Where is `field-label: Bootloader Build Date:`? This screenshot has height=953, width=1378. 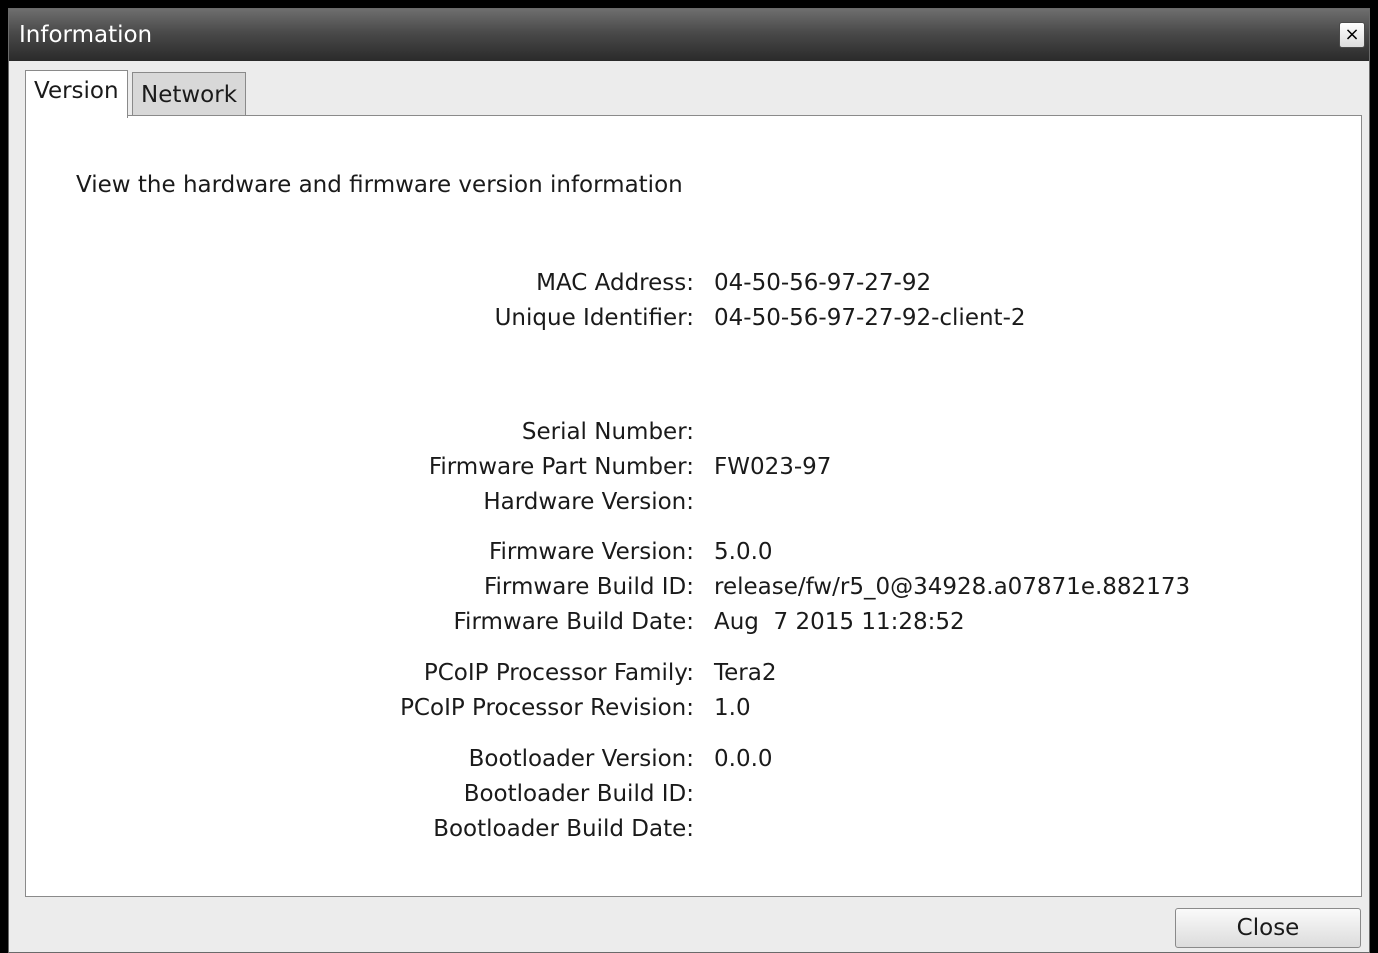 field-label: Bootloader Build Date: is located at coordinates (563, 829).